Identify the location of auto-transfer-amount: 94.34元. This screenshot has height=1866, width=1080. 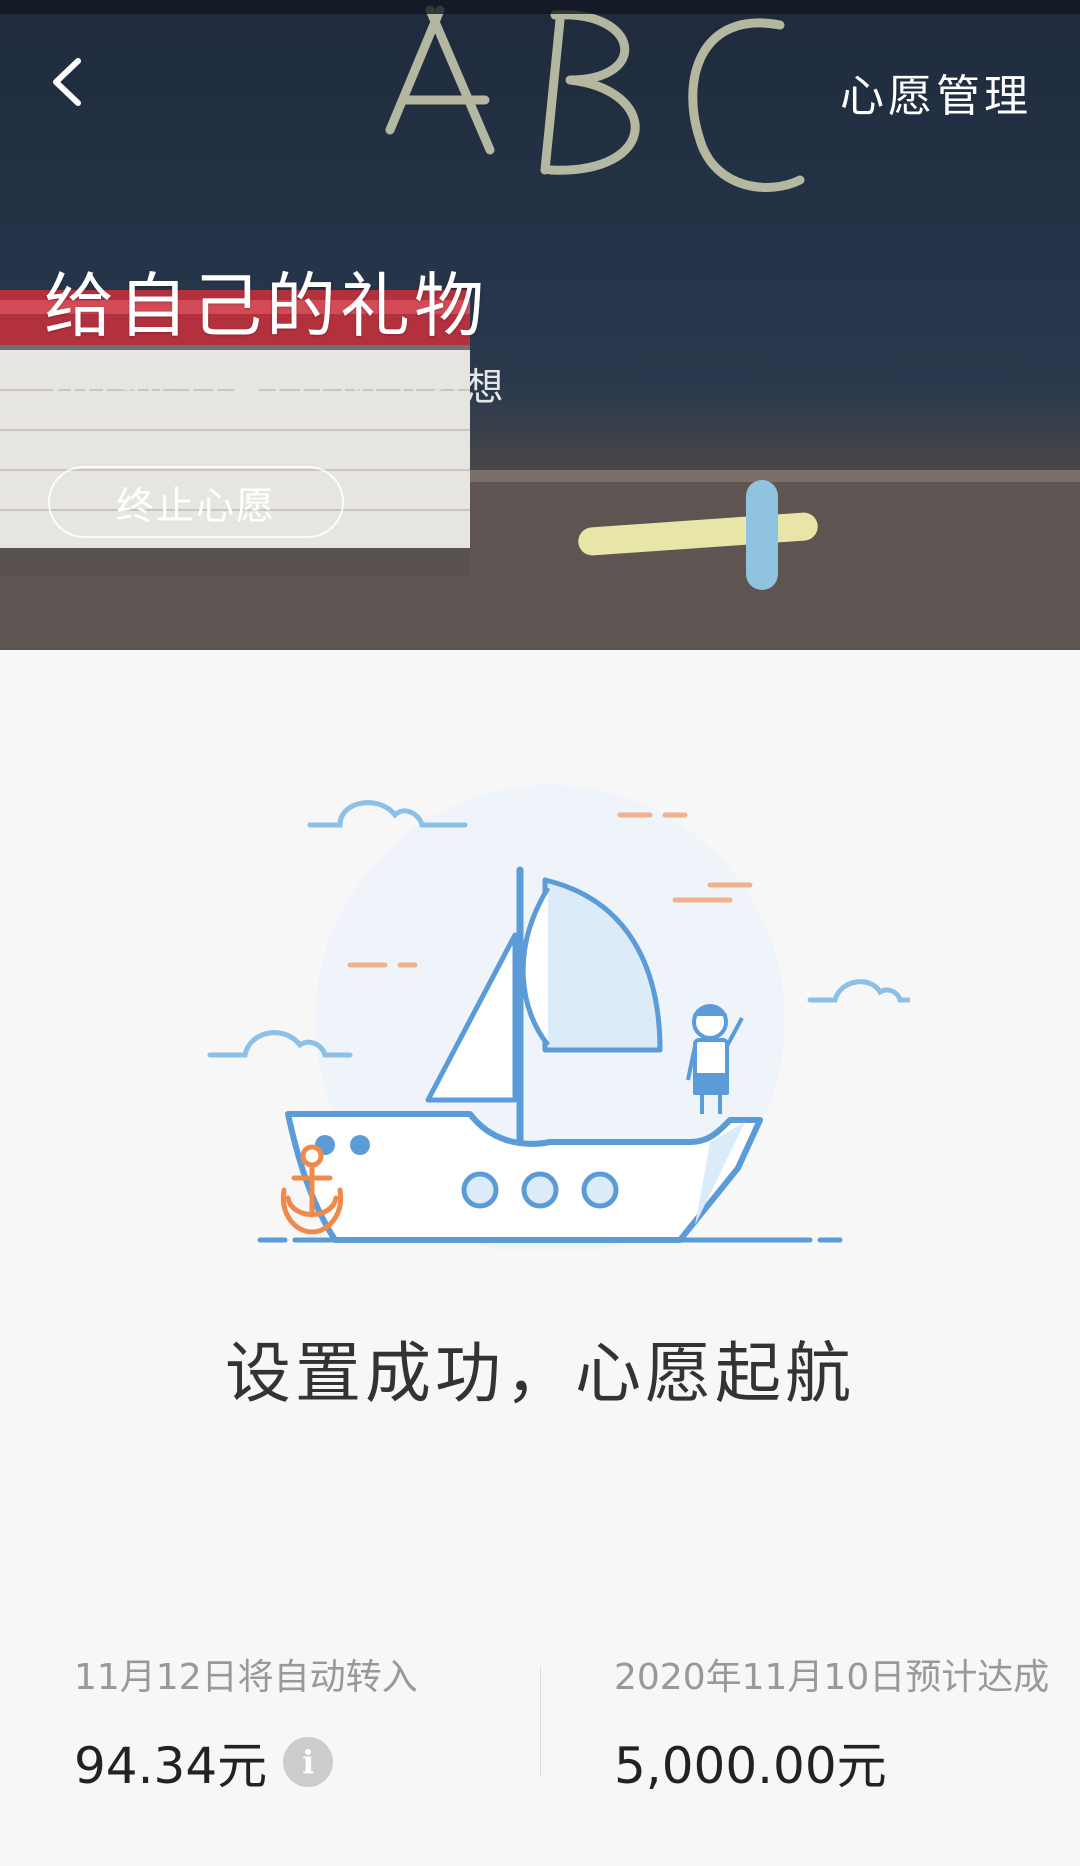
(171, 1766).